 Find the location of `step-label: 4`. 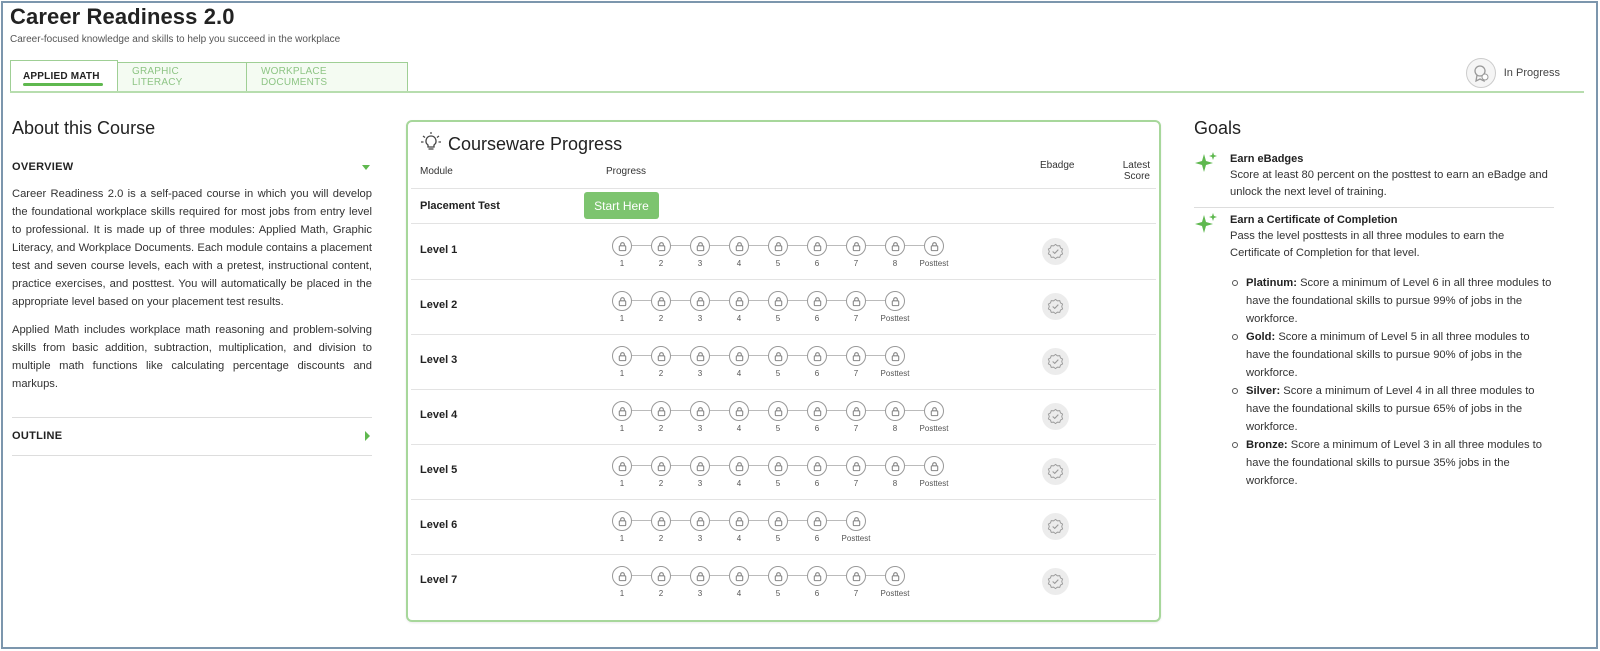

step-label: 4 is located at coordinates (739, 593).